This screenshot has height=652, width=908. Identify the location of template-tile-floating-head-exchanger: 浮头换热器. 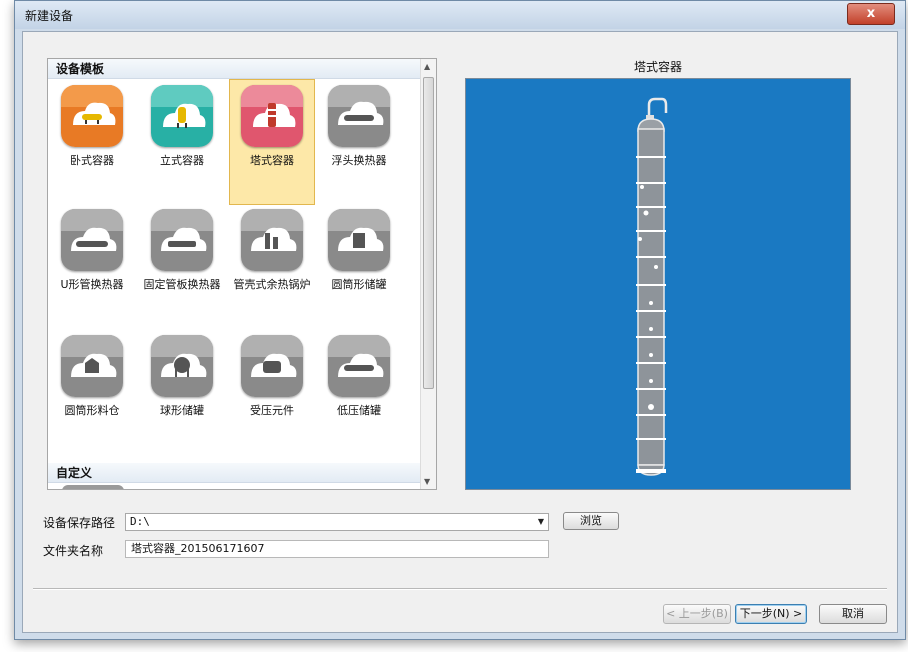
(359, 131).